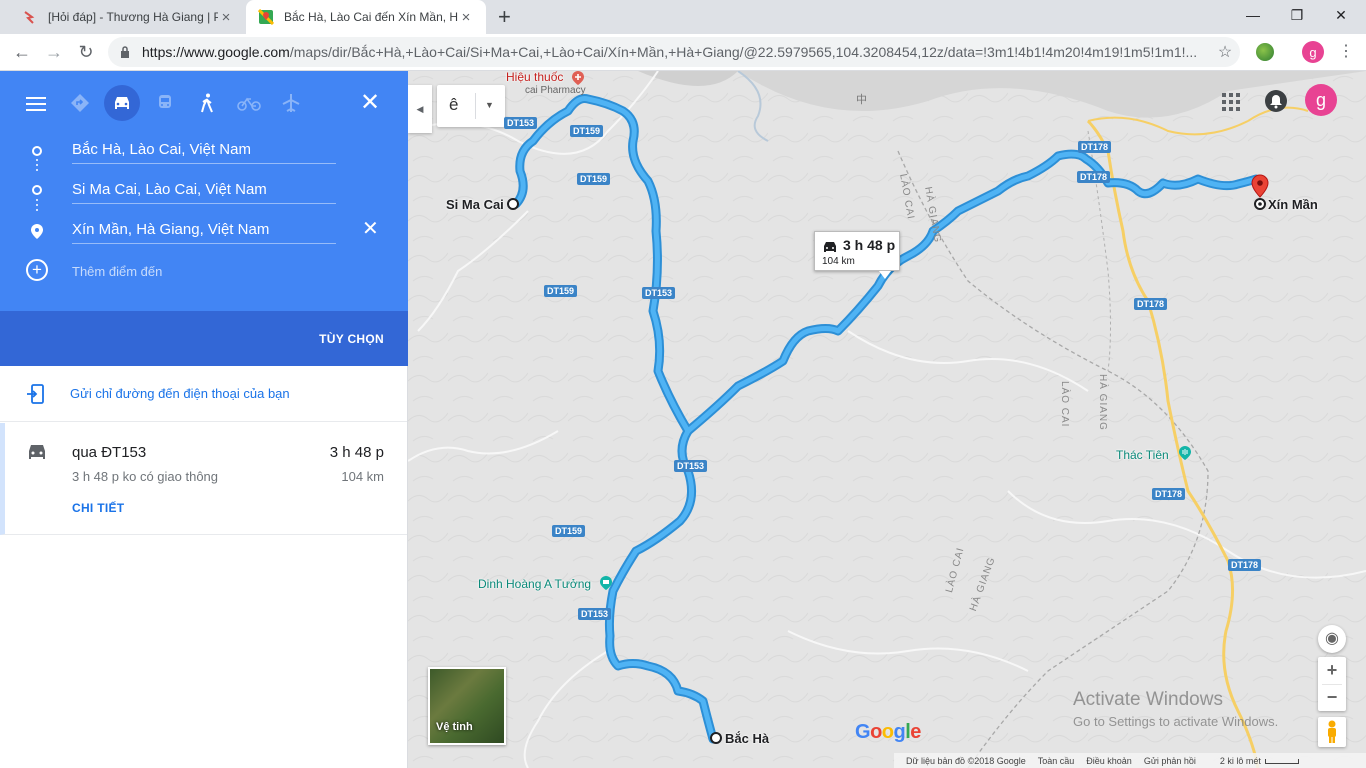 The image size is (1366, 768). I want to click on destination-pin-icon, so click(37, 234).